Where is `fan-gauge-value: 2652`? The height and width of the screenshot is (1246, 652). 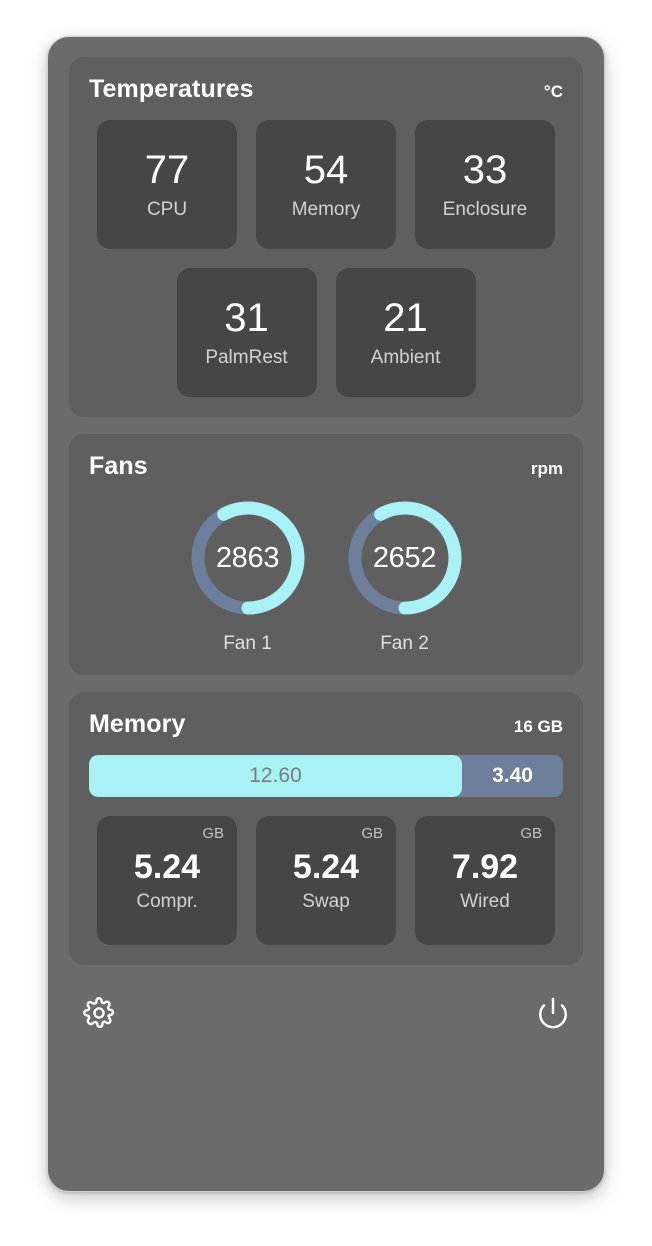 fan-gauge-value: 2652 is located at coordinates (404, 557).